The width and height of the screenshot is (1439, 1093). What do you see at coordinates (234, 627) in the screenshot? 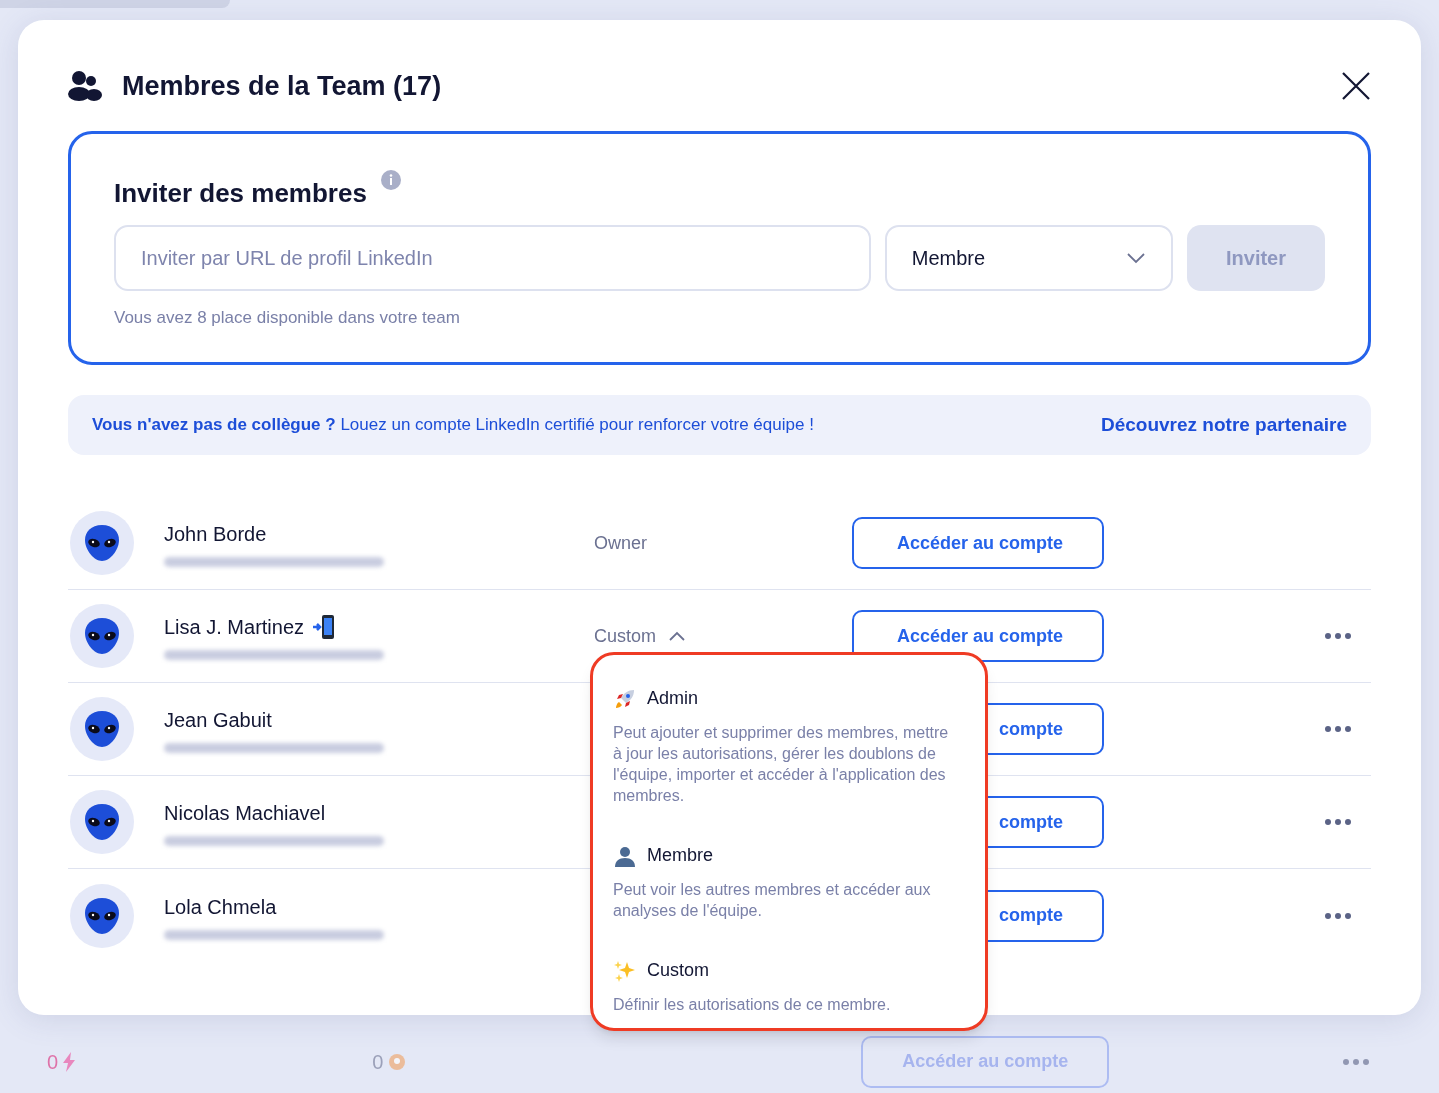
I see `member-name: Lisa J. Martinez` at bounding box center [234, 627].